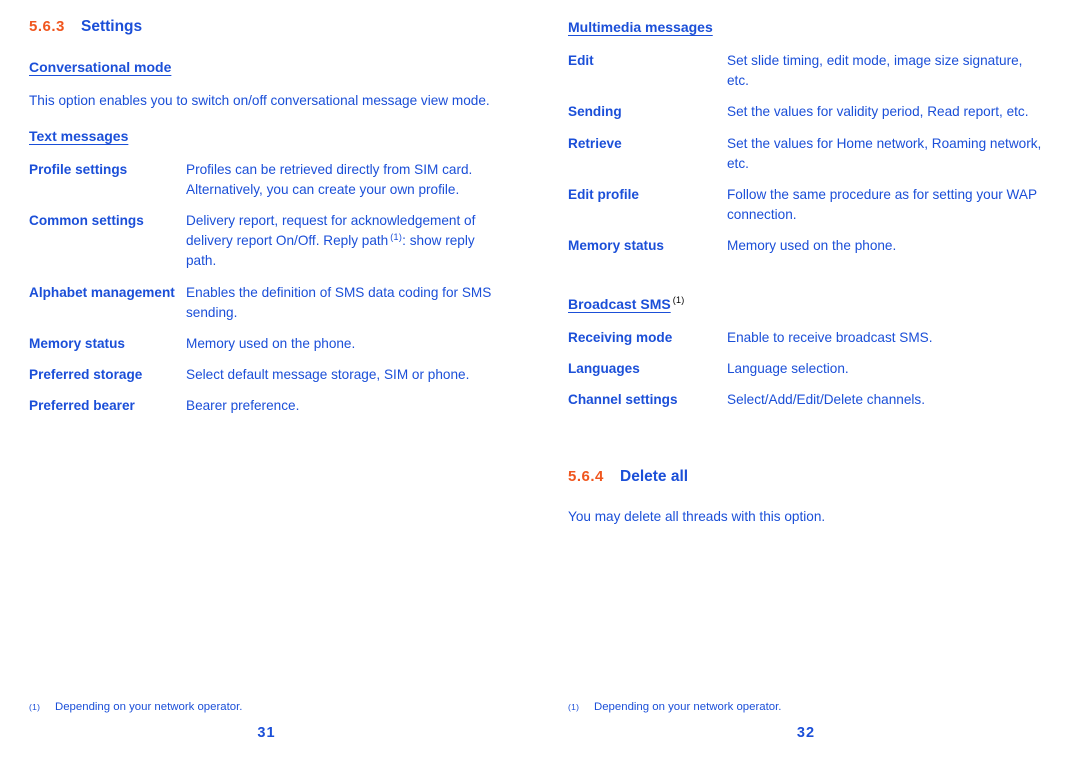  I want to click on setting-label: Sending, so click(595, 112).